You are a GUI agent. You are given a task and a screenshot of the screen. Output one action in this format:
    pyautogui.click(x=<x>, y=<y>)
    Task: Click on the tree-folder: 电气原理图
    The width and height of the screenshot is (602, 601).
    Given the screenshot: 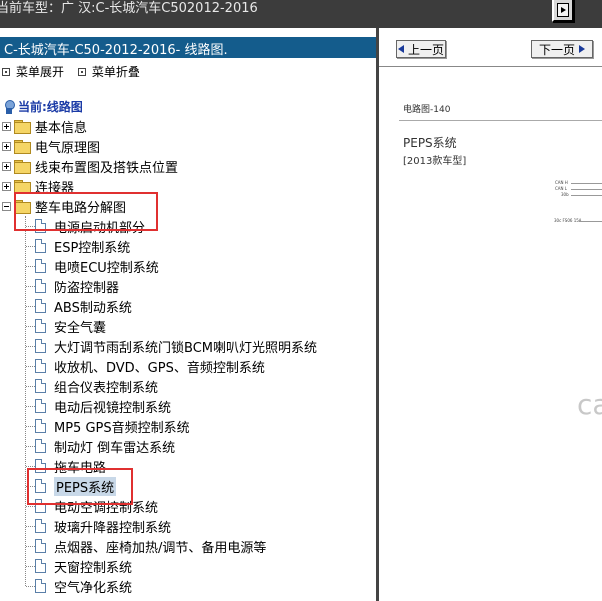 What is the action you would take?
    pyautogui.click(x=51, y=146)
    